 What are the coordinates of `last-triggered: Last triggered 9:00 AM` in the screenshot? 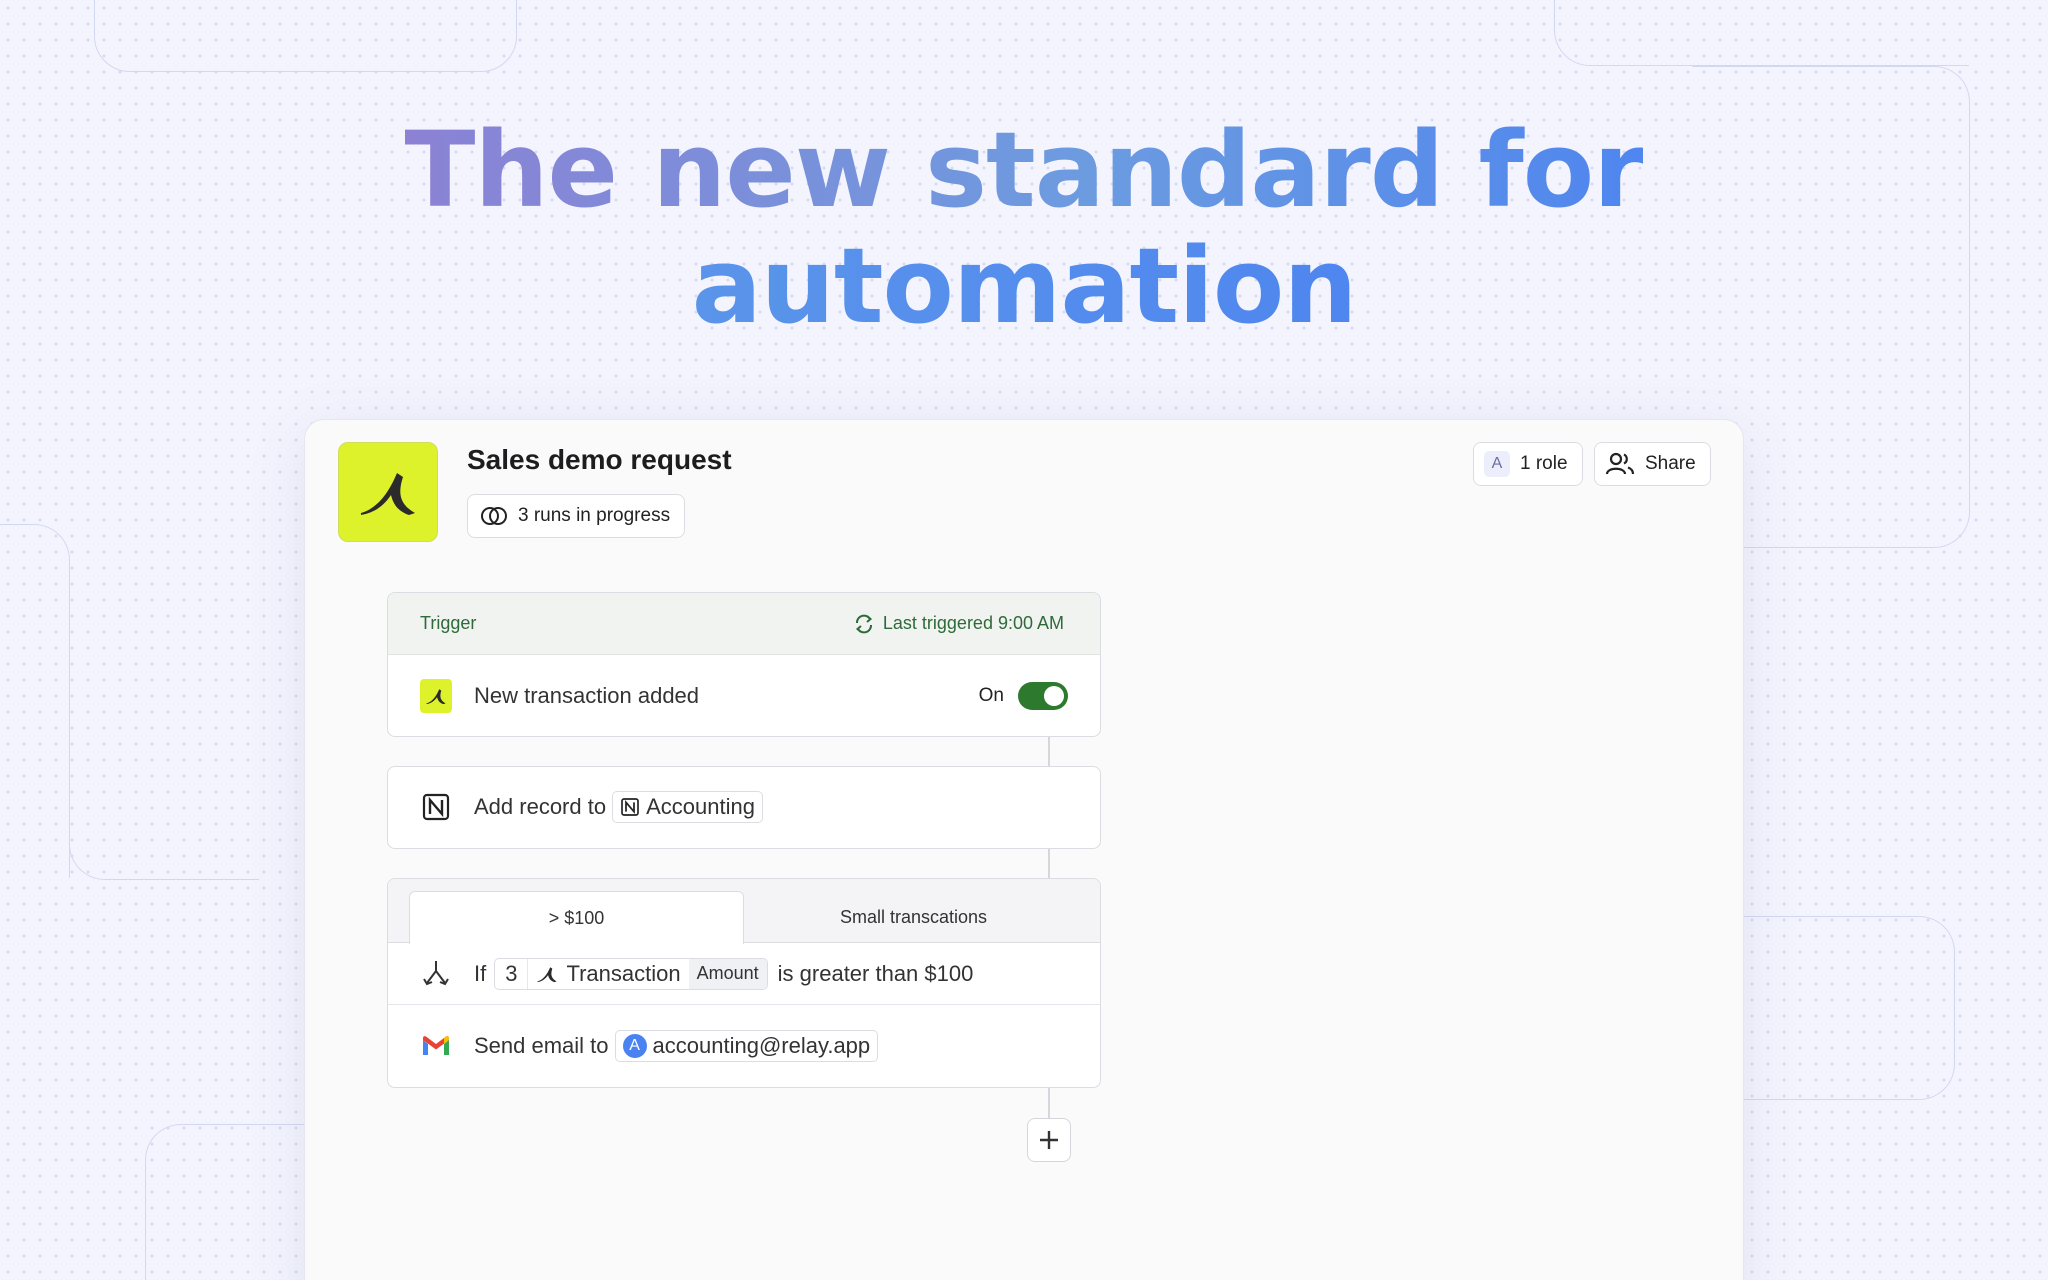 It's located at (958, 624).